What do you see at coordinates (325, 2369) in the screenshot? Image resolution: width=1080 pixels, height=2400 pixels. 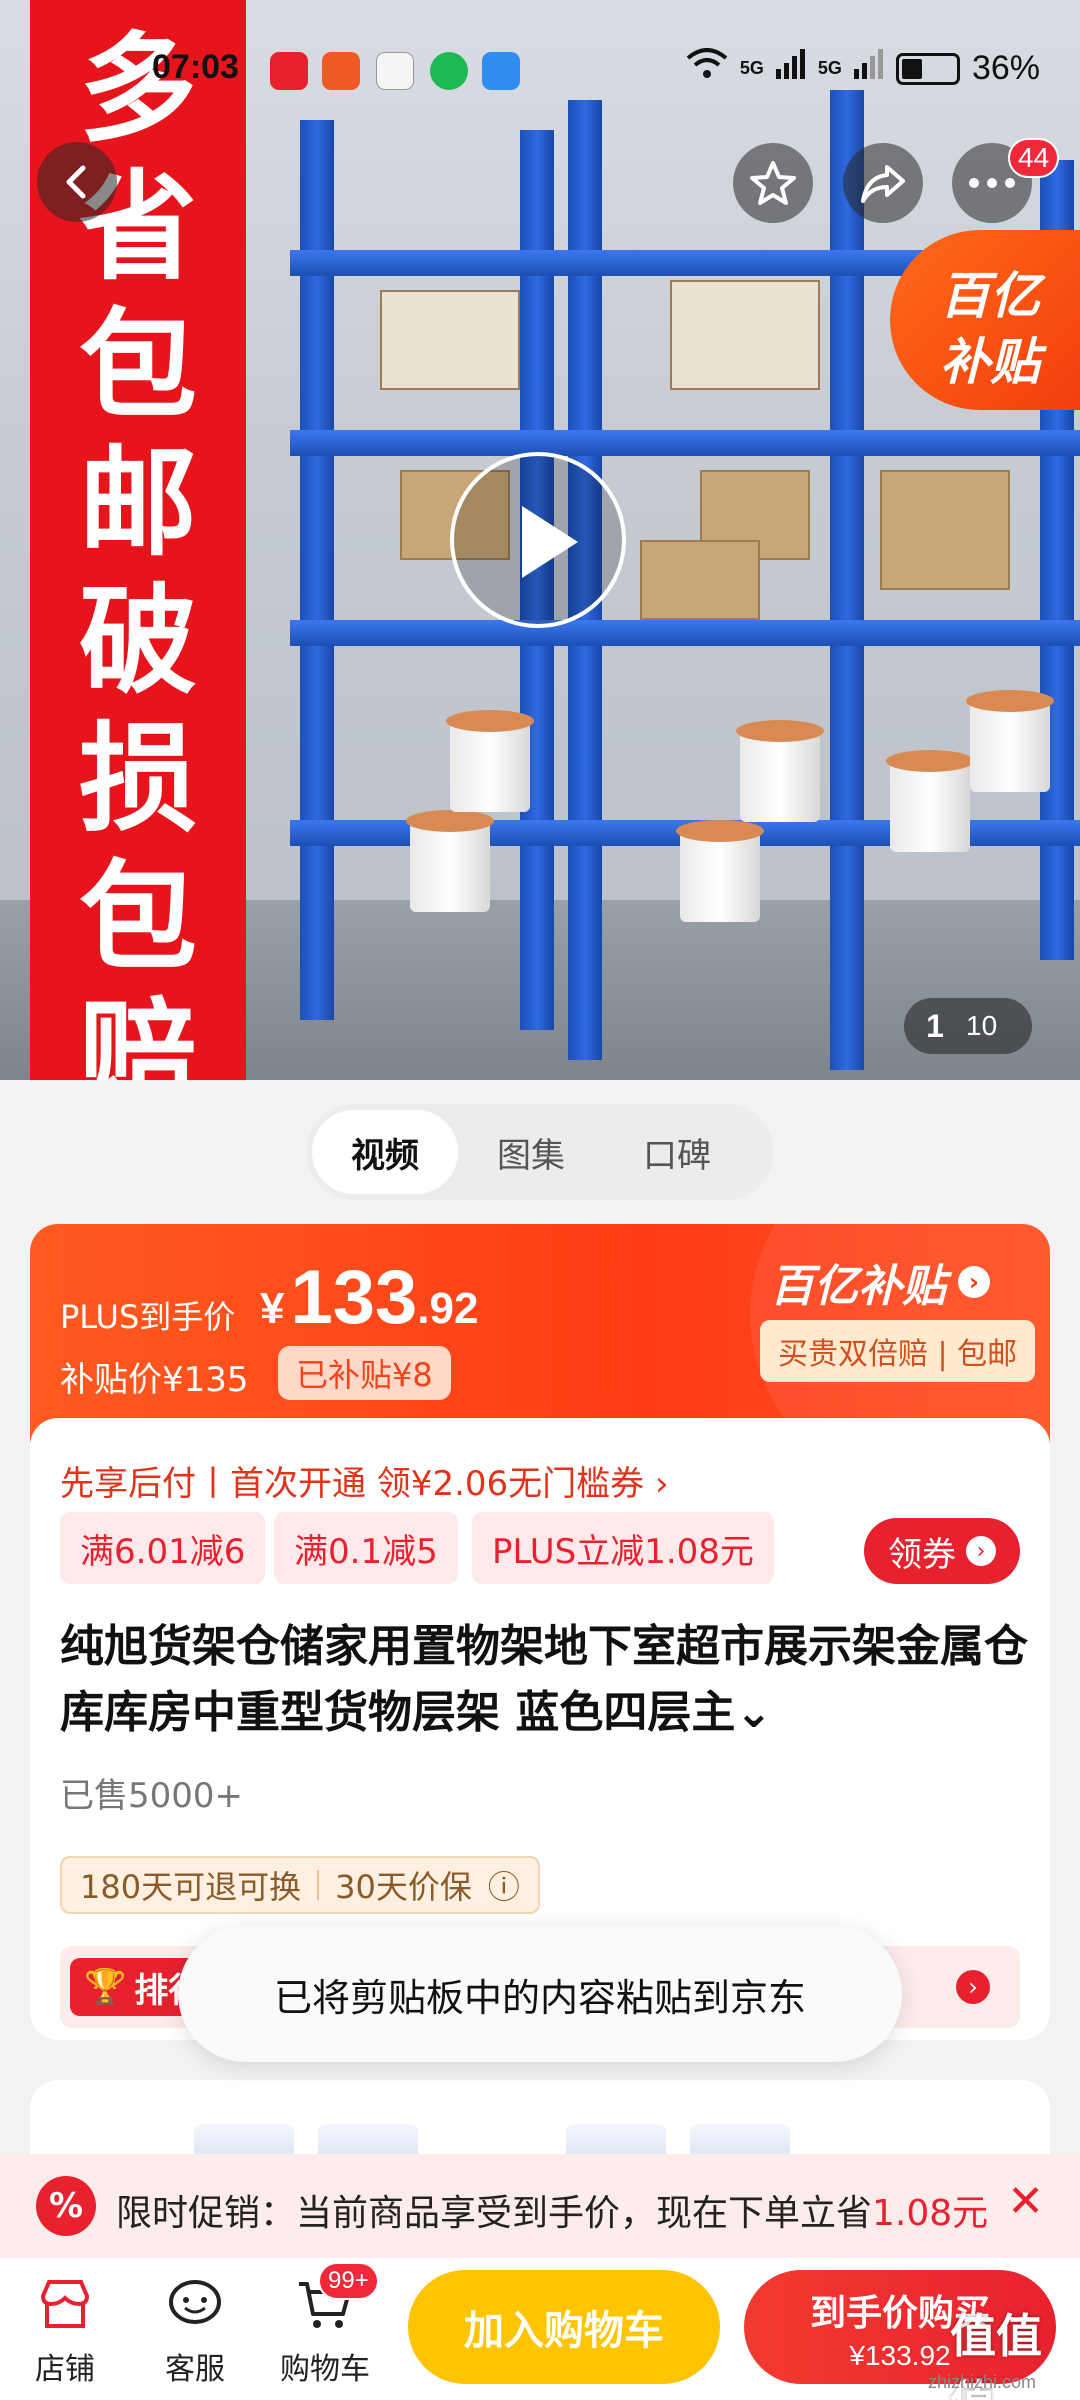 I see `cart-label: 购物车` at bounding box center [325, 2369].